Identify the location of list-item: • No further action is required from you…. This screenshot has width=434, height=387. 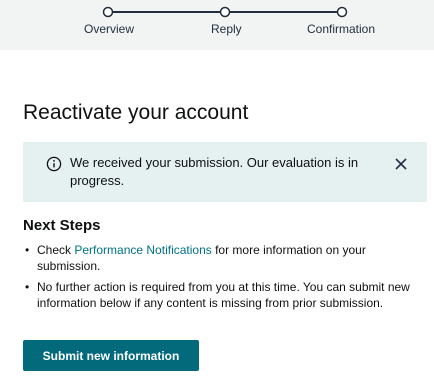
(223, 295).